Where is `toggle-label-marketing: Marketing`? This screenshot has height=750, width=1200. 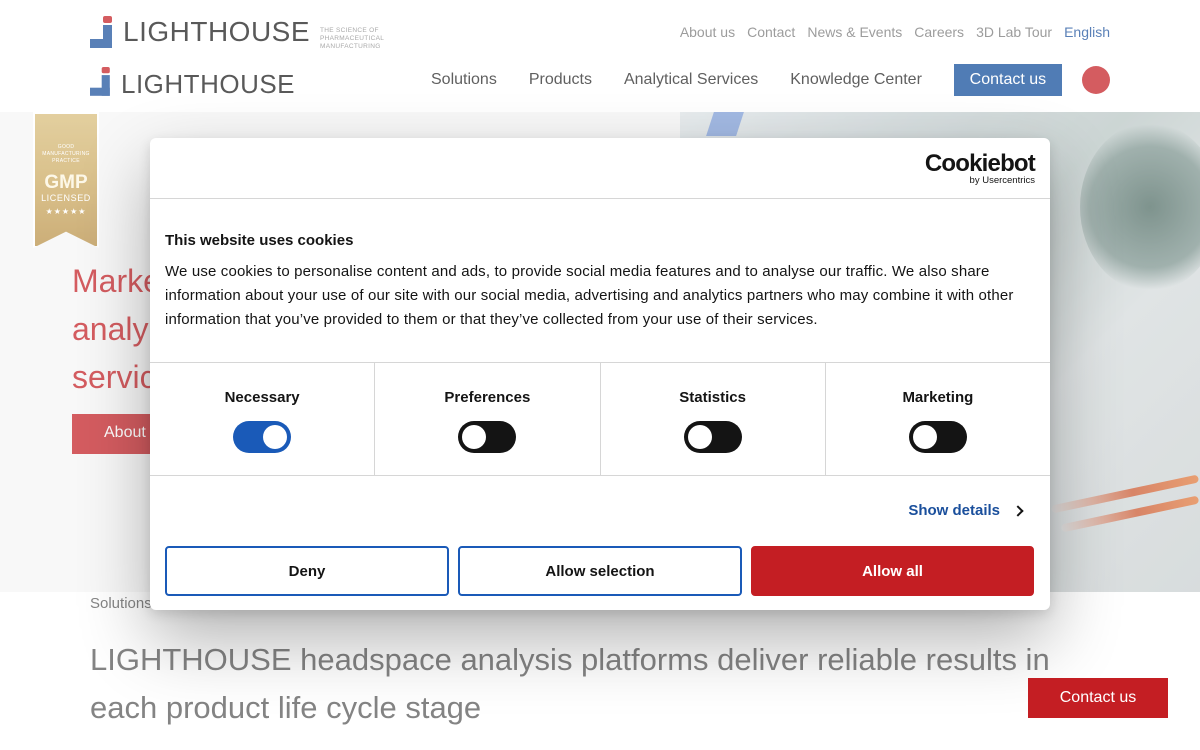 toggle-label-marketing: Marketing is located at coordinates (938, 397).